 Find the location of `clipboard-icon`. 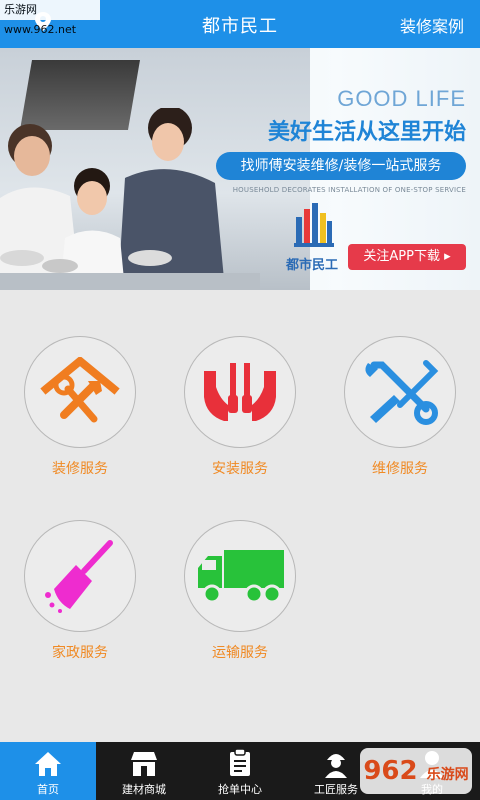

clipboard-icon is located at coordinates (240, 762).